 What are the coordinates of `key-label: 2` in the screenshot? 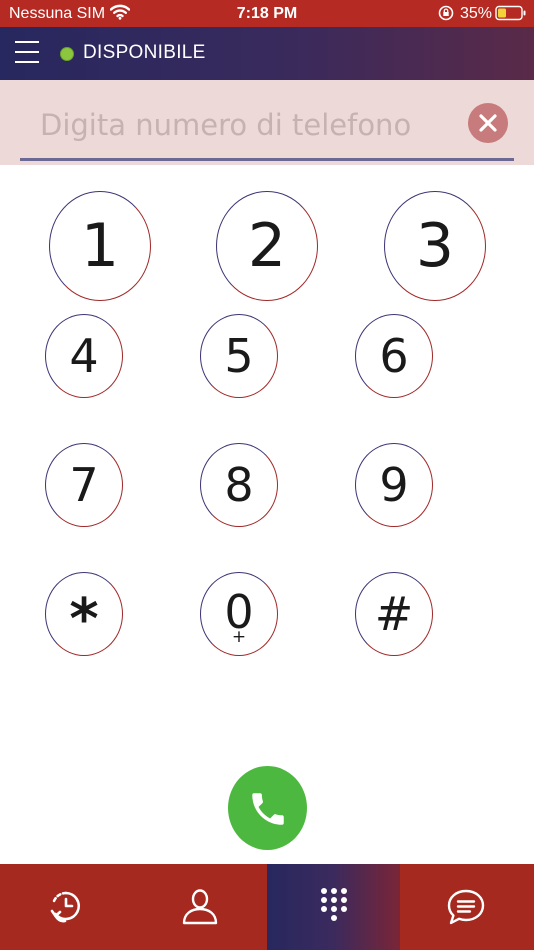 It's located at (267, 246).